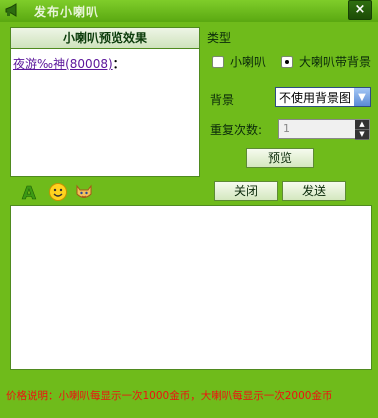 The image size is (378, 418). What do you see at coordinates (67, 12) in the screenshot?
I see `window-title: 发布小喇叭` at bounding box center [67, 12].